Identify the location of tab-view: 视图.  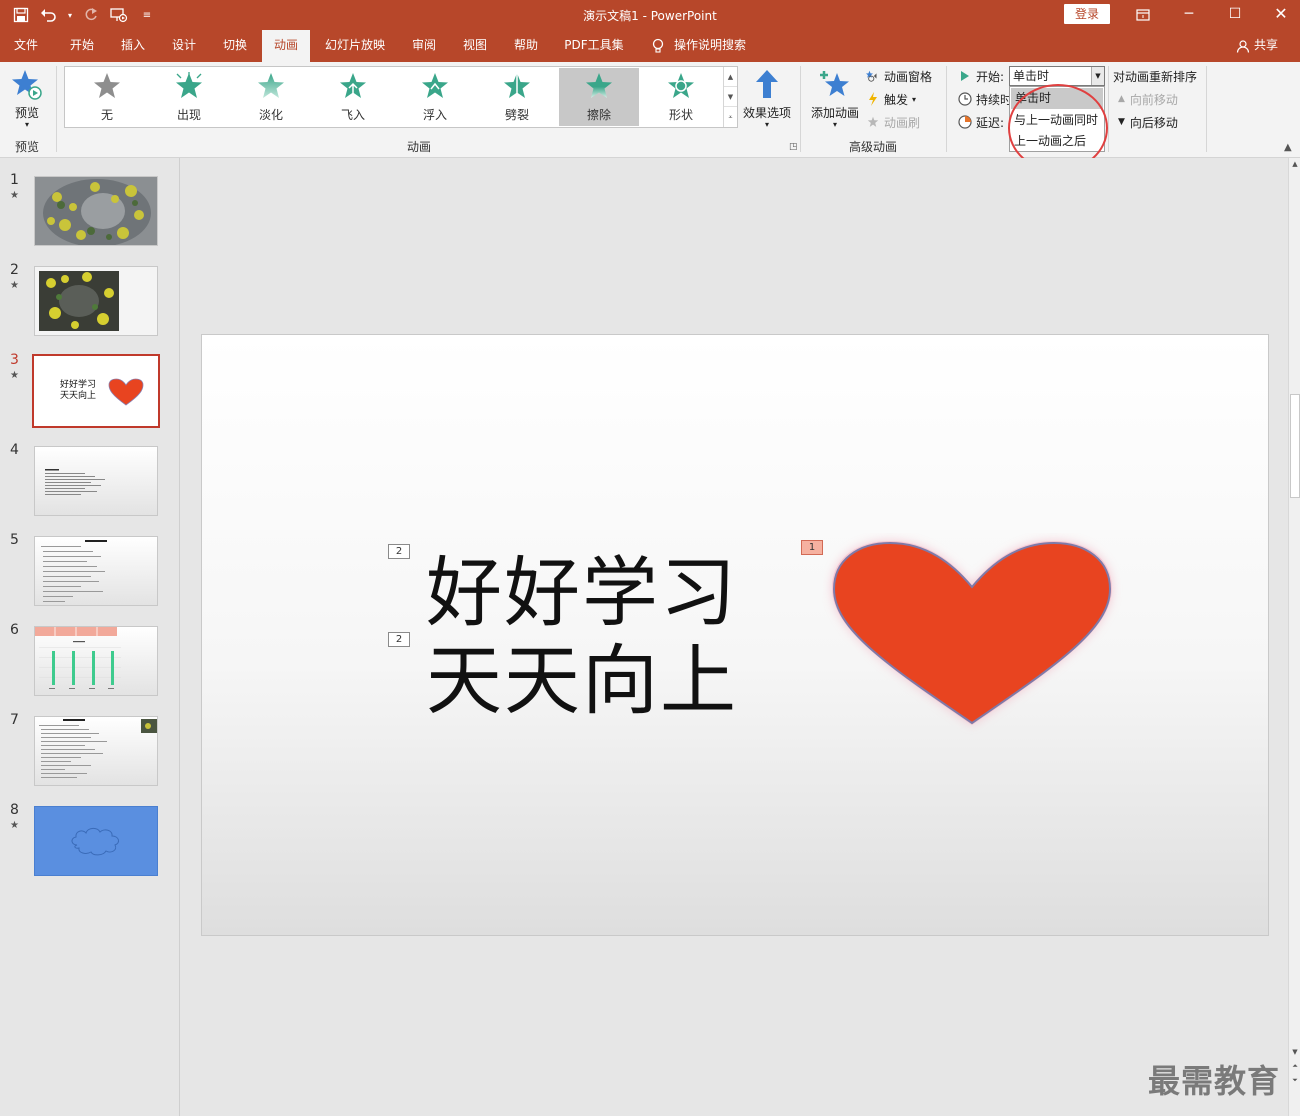
(475, 46).